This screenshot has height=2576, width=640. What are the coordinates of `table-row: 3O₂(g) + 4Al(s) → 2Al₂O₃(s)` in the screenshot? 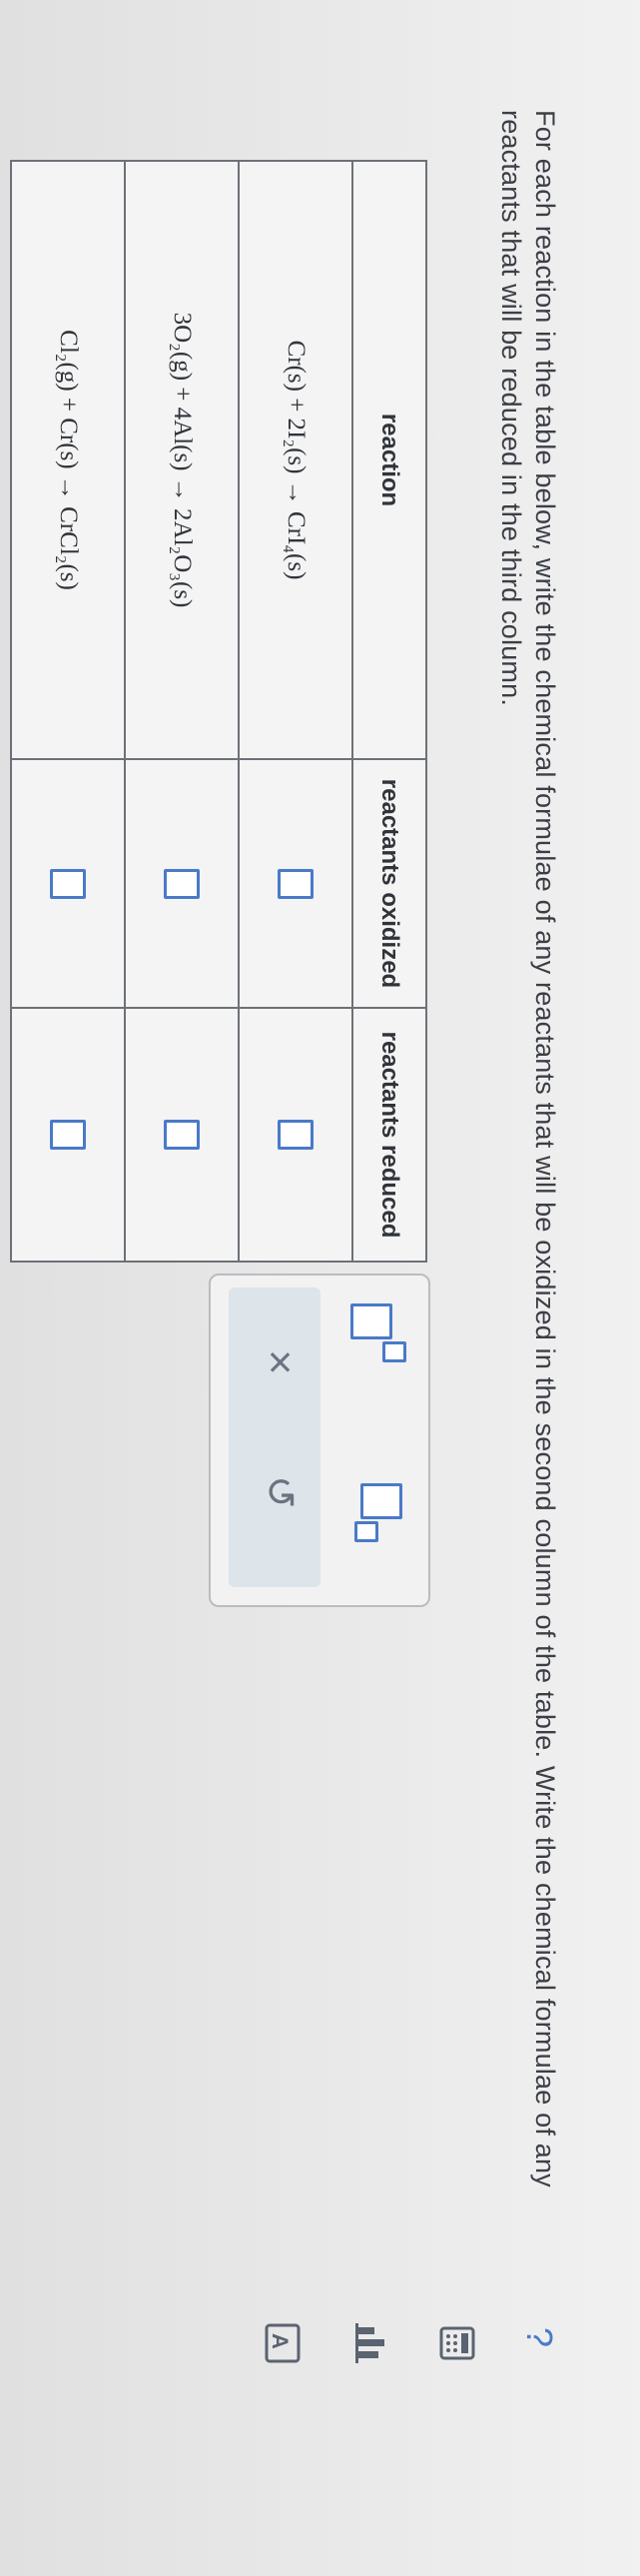 It's located at (182, 712).